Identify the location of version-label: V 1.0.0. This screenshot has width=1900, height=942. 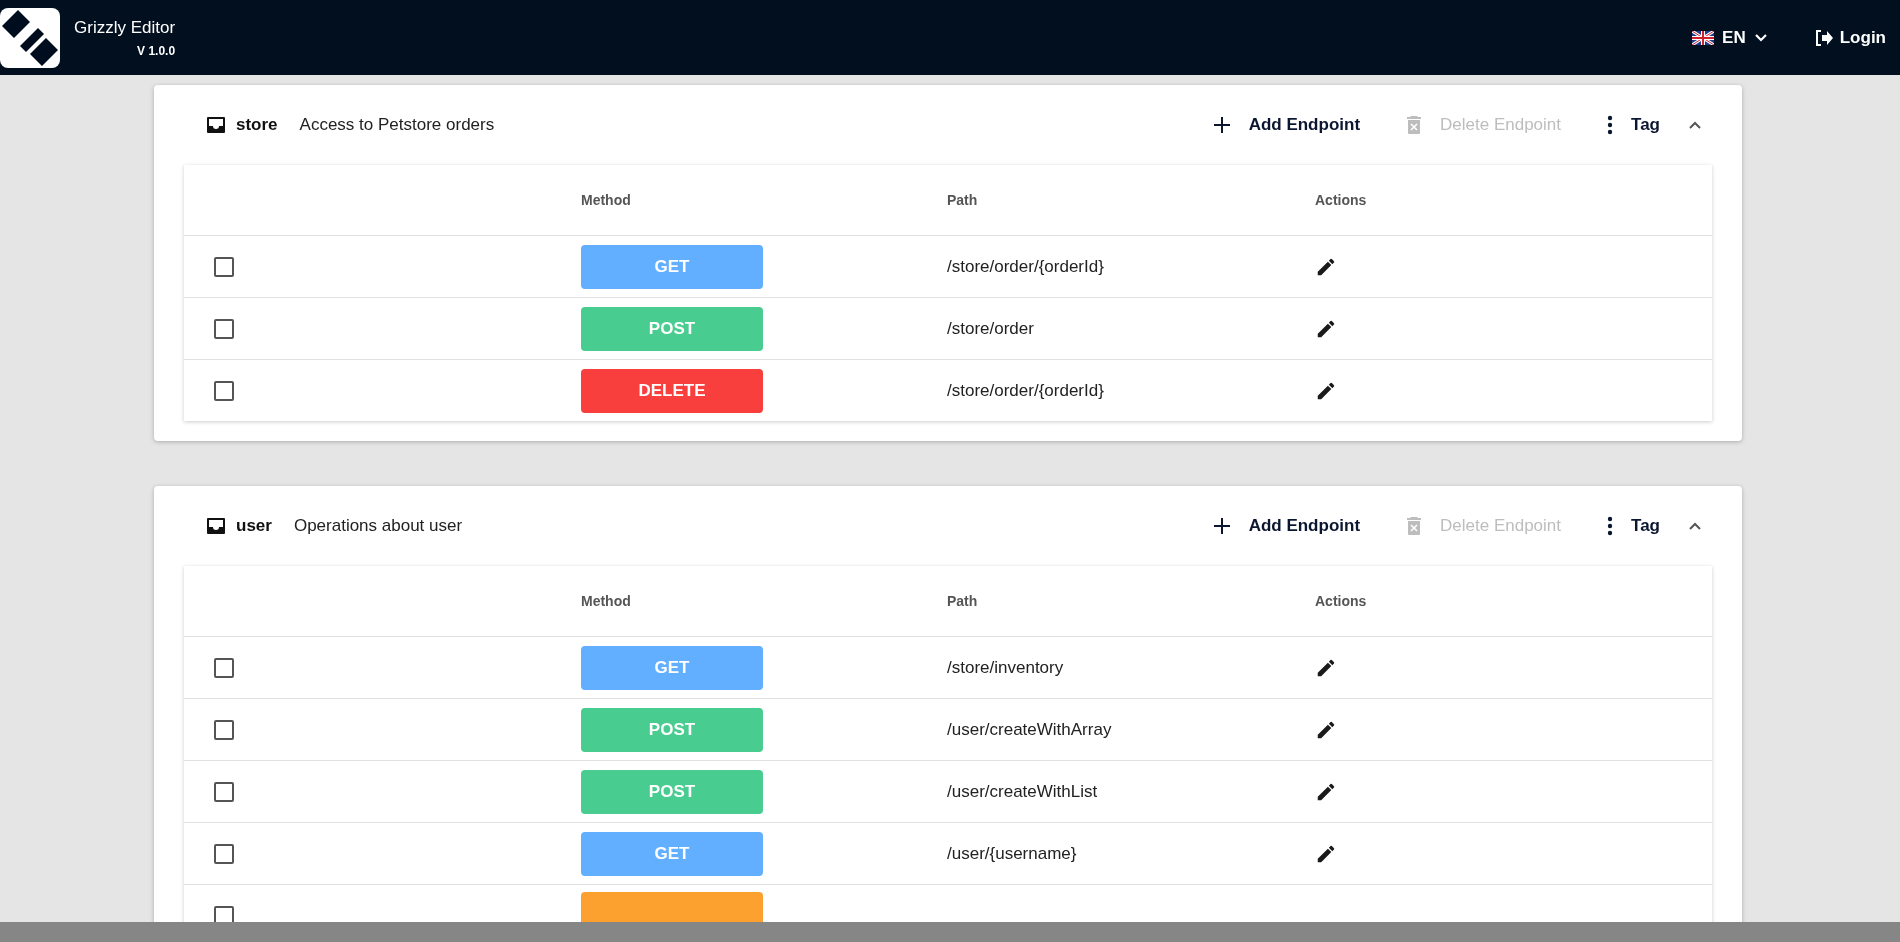
(156, 50).